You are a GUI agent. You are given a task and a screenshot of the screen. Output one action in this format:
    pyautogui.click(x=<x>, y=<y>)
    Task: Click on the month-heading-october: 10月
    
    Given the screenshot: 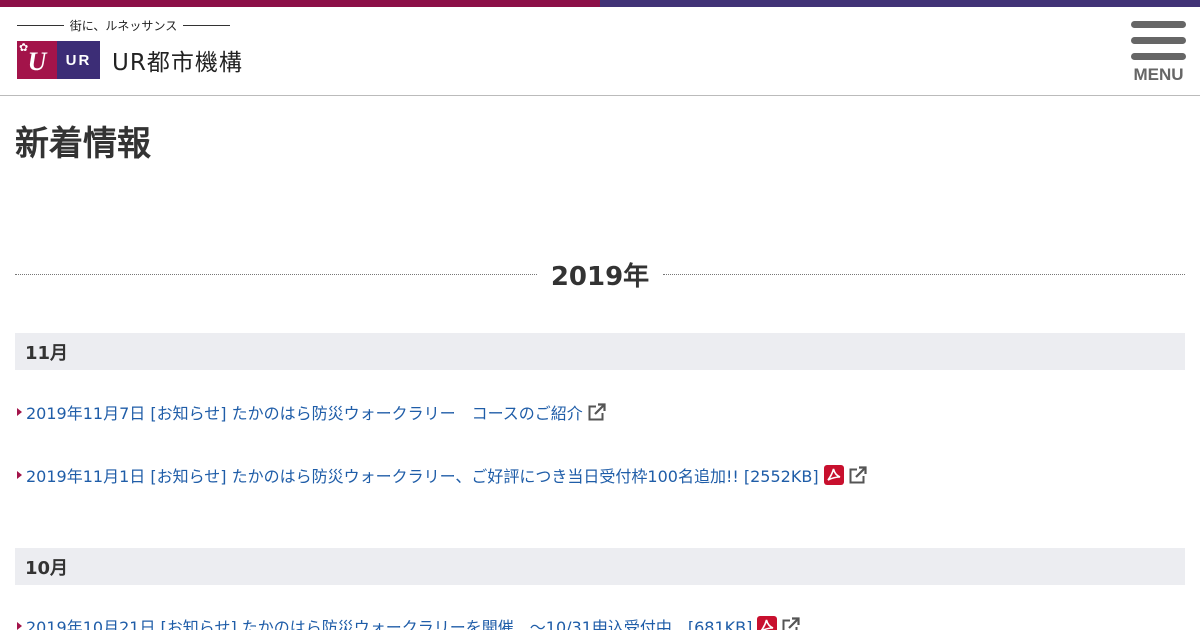 What is the action you would take?
    pyautogui.click(x=600, y=566)
    